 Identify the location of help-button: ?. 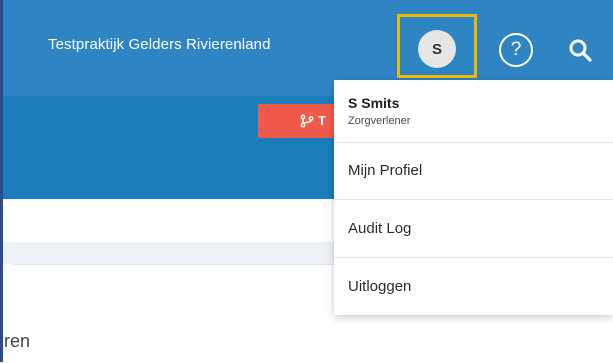
(516, 50).